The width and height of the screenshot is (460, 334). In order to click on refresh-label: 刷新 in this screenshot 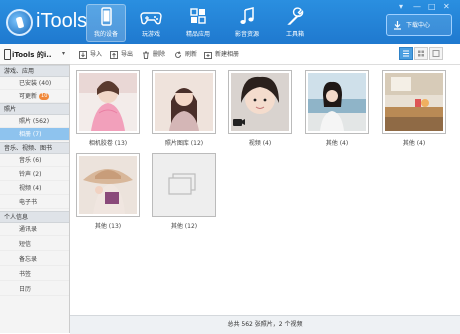, I will do `click(191, 54)`.